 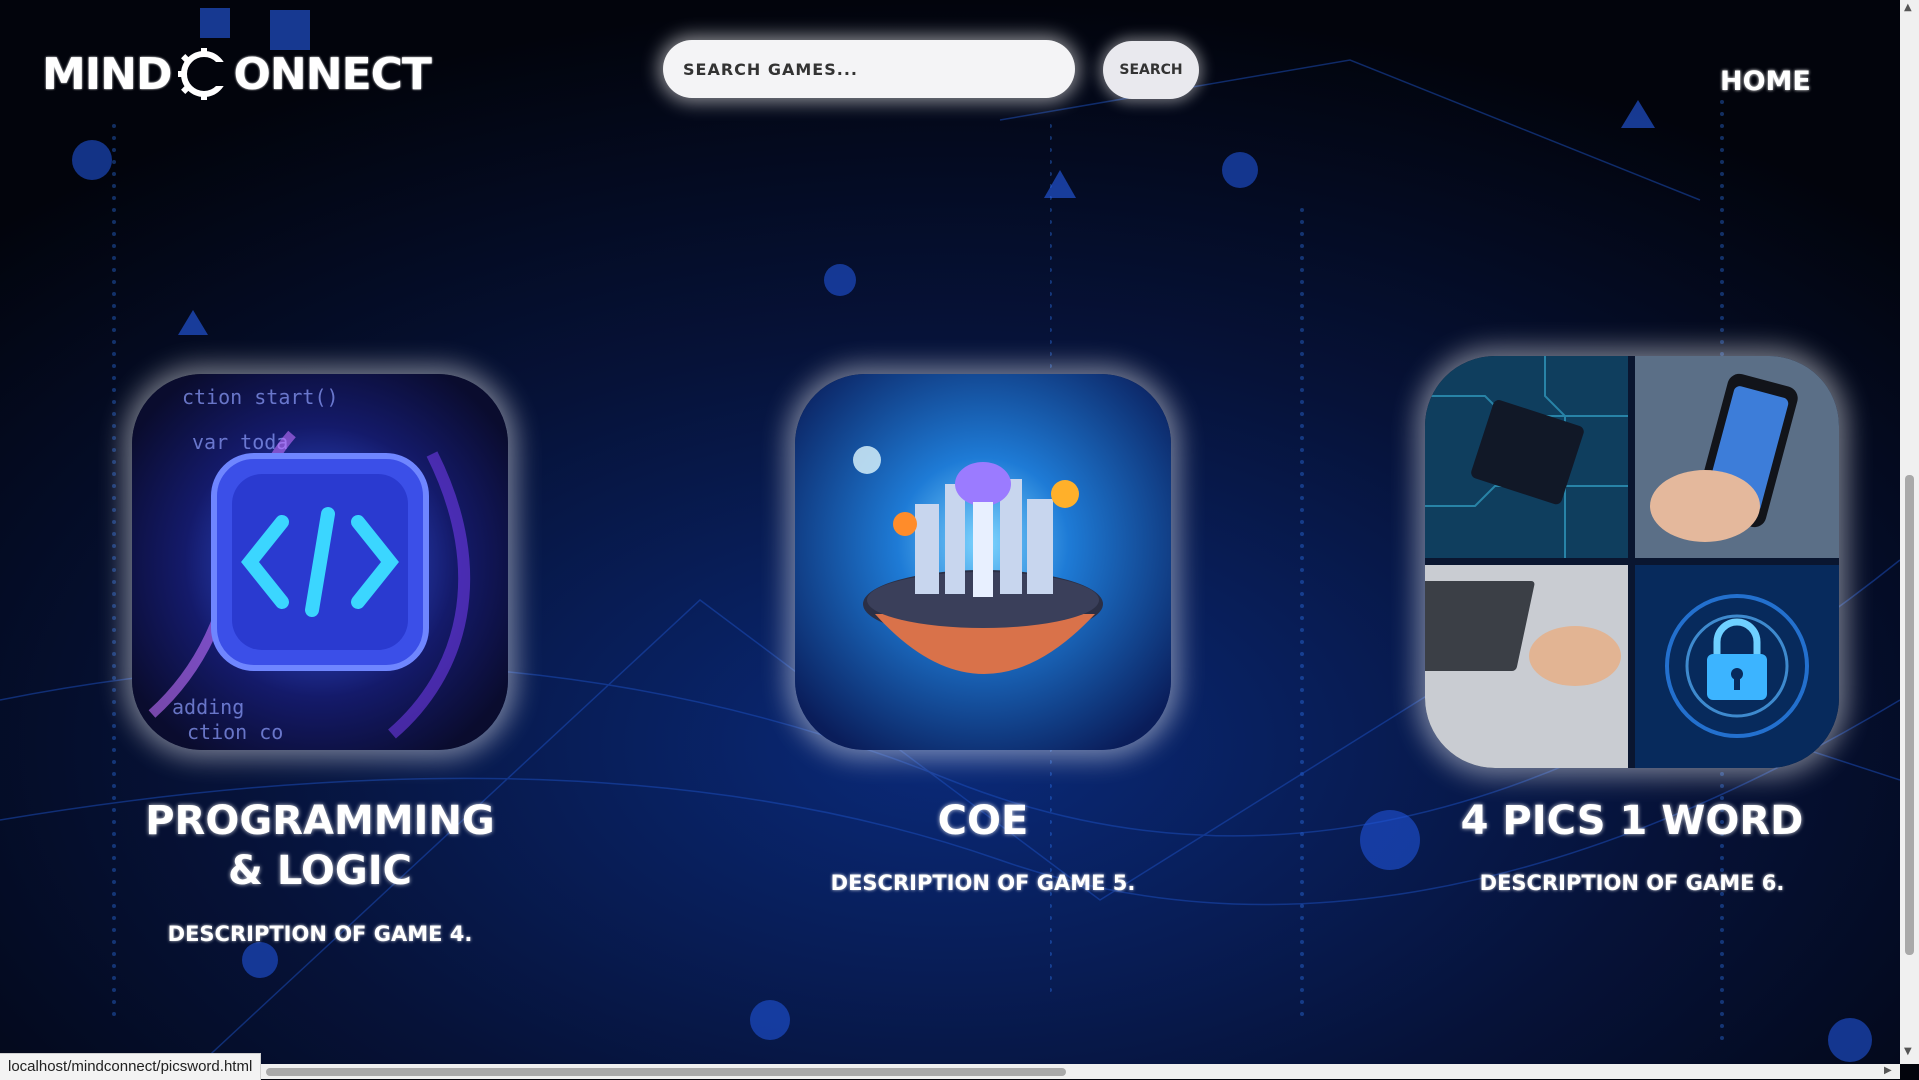 What do you see at coordinates (1151, 70) in the screenshot?
I see `search-button: SEARCH` at bounding box center [1151, 70].